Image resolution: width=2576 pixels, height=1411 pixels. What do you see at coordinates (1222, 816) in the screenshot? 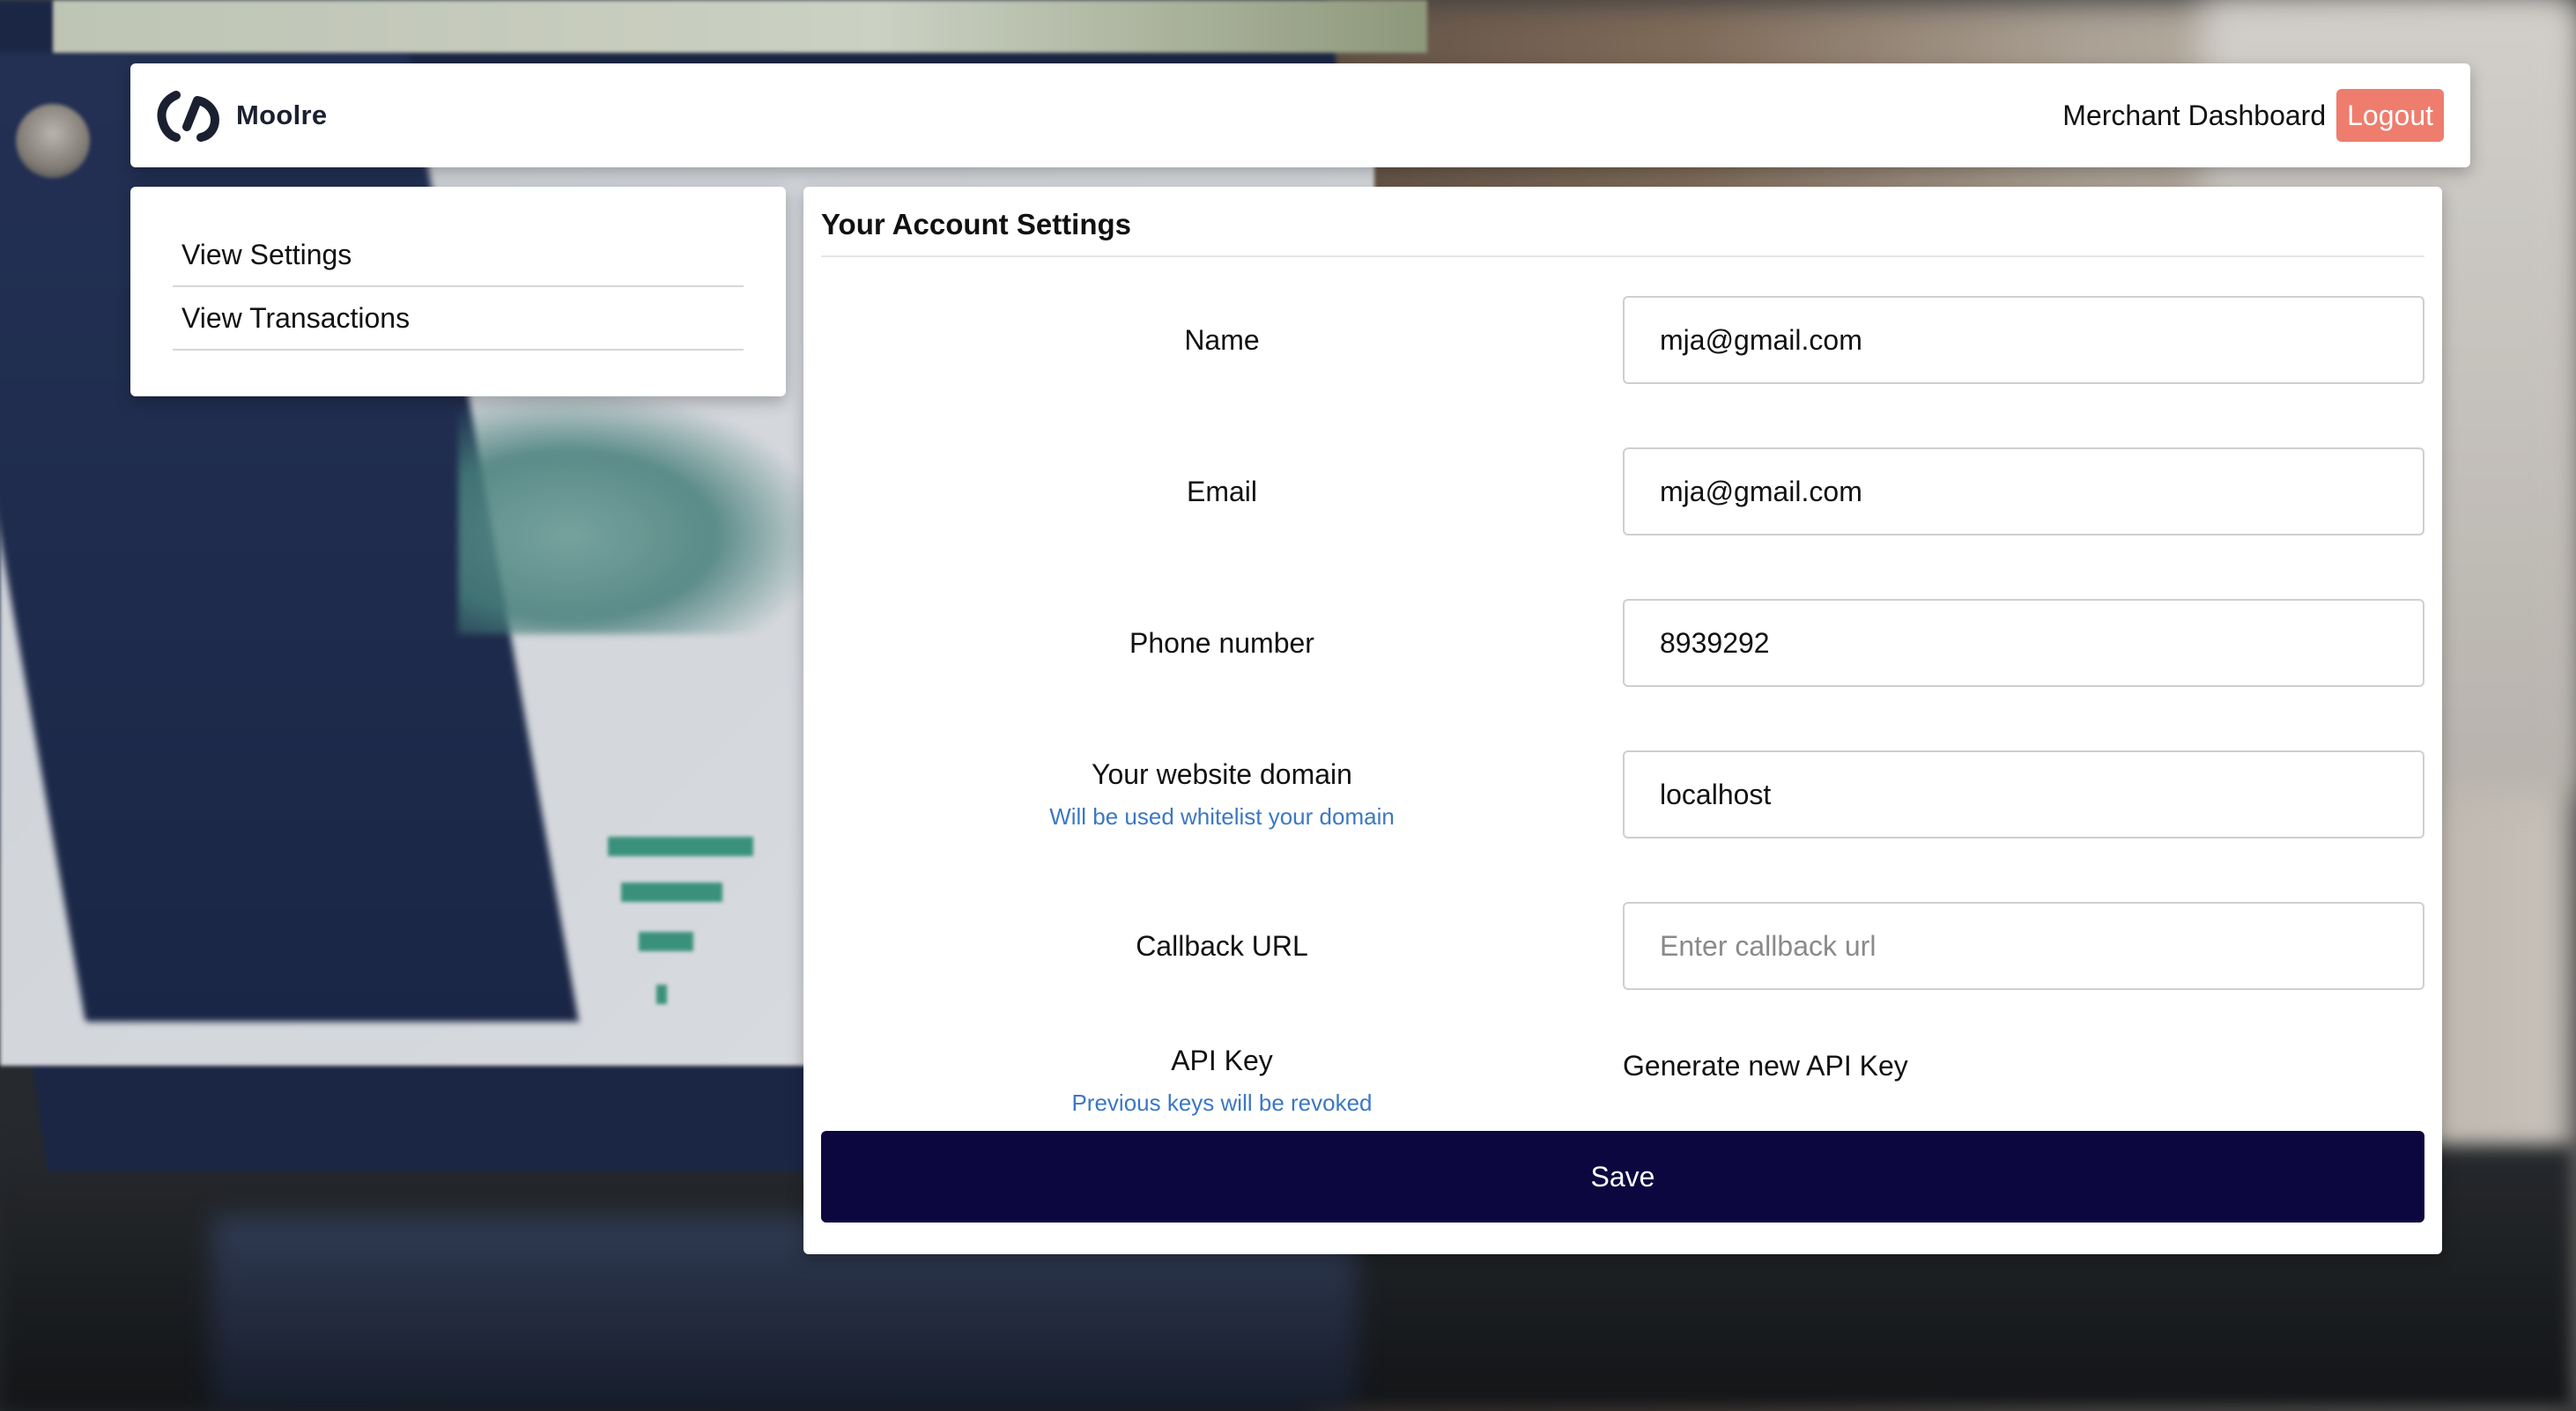
I see `domain-hint: Will be used whitelist your domain` at bounding box center [1222, 816].